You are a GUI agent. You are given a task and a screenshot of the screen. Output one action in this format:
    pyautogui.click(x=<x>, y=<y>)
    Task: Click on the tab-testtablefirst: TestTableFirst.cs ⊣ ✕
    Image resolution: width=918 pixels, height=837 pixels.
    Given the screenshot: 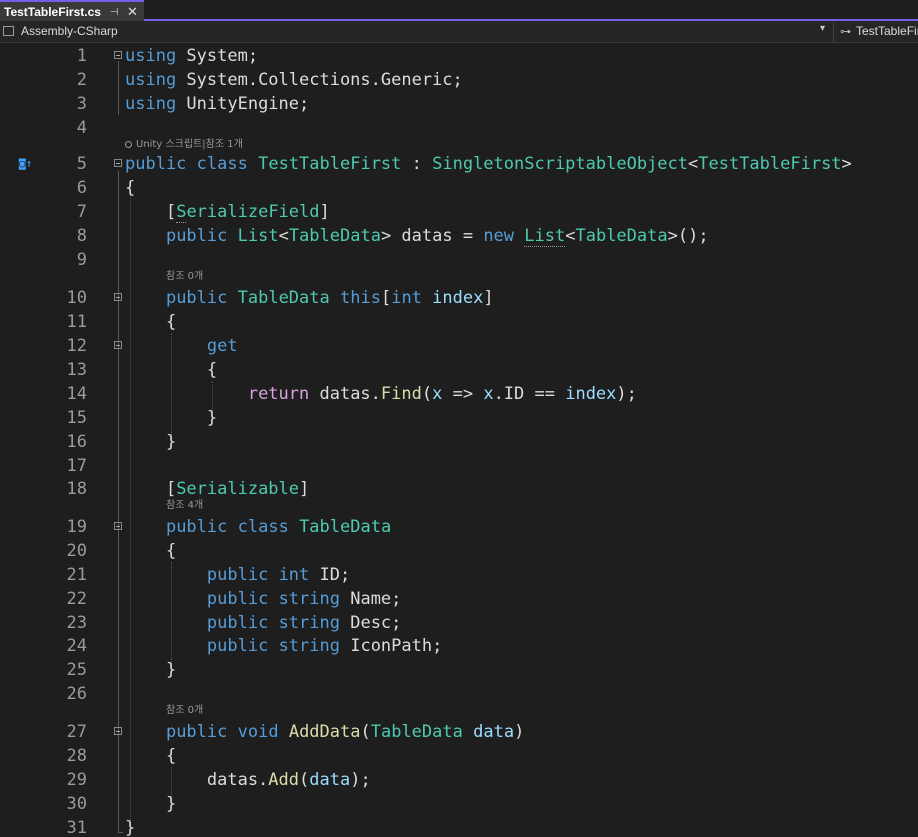 What is the action you would take?
    pyautogui.click(x=72, y=10)
    